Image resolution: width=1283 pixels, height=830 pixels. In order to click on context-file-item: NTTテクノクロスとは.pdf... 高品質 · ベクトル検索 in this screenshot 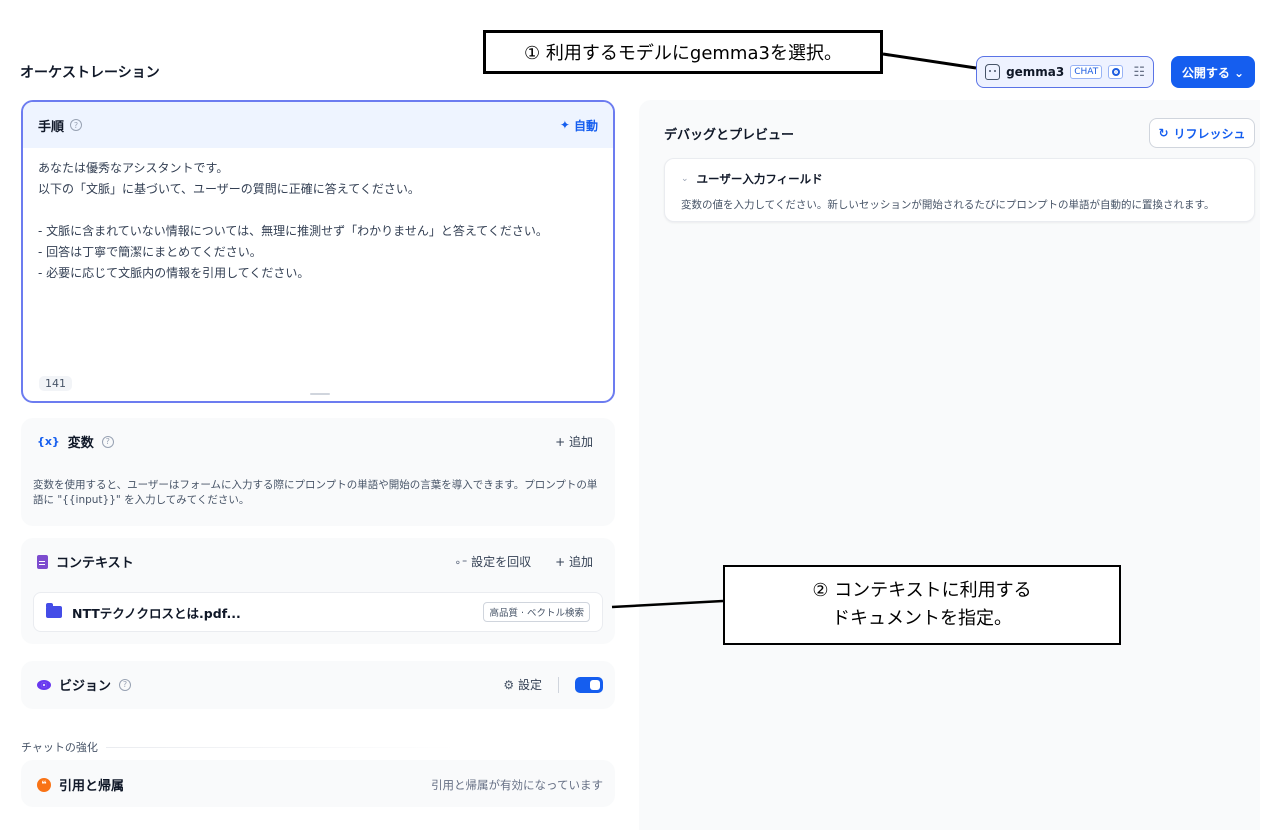, I will do `click(318, 612)`.